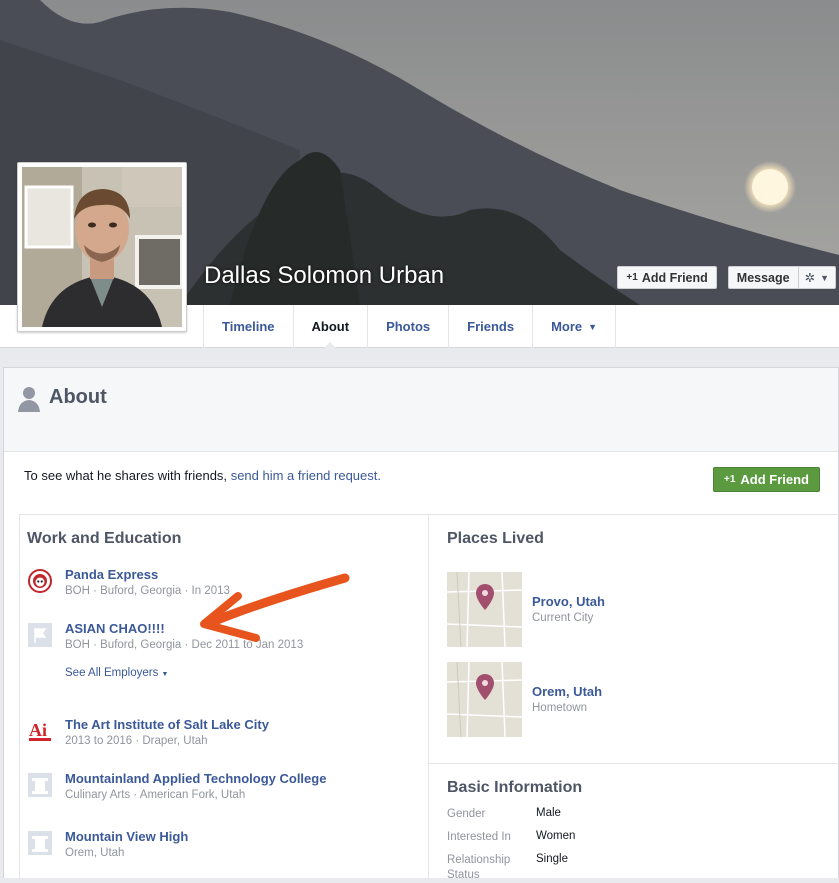 Image resolution: width=839 pixels, height=883 pixels. What do you see at coordinates (155, 795) in the screenshot?
I see `school-details: Culinary Arts · American Fork, Utah` at bounding box center [155, 795].